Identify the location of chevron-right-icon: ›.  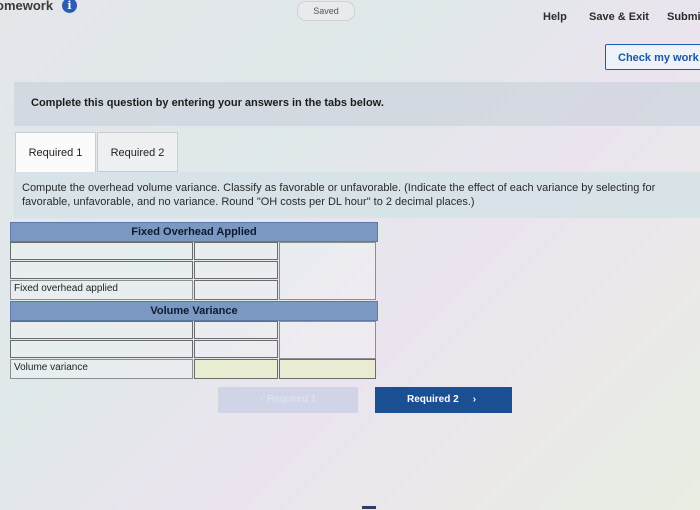
(474, 399).